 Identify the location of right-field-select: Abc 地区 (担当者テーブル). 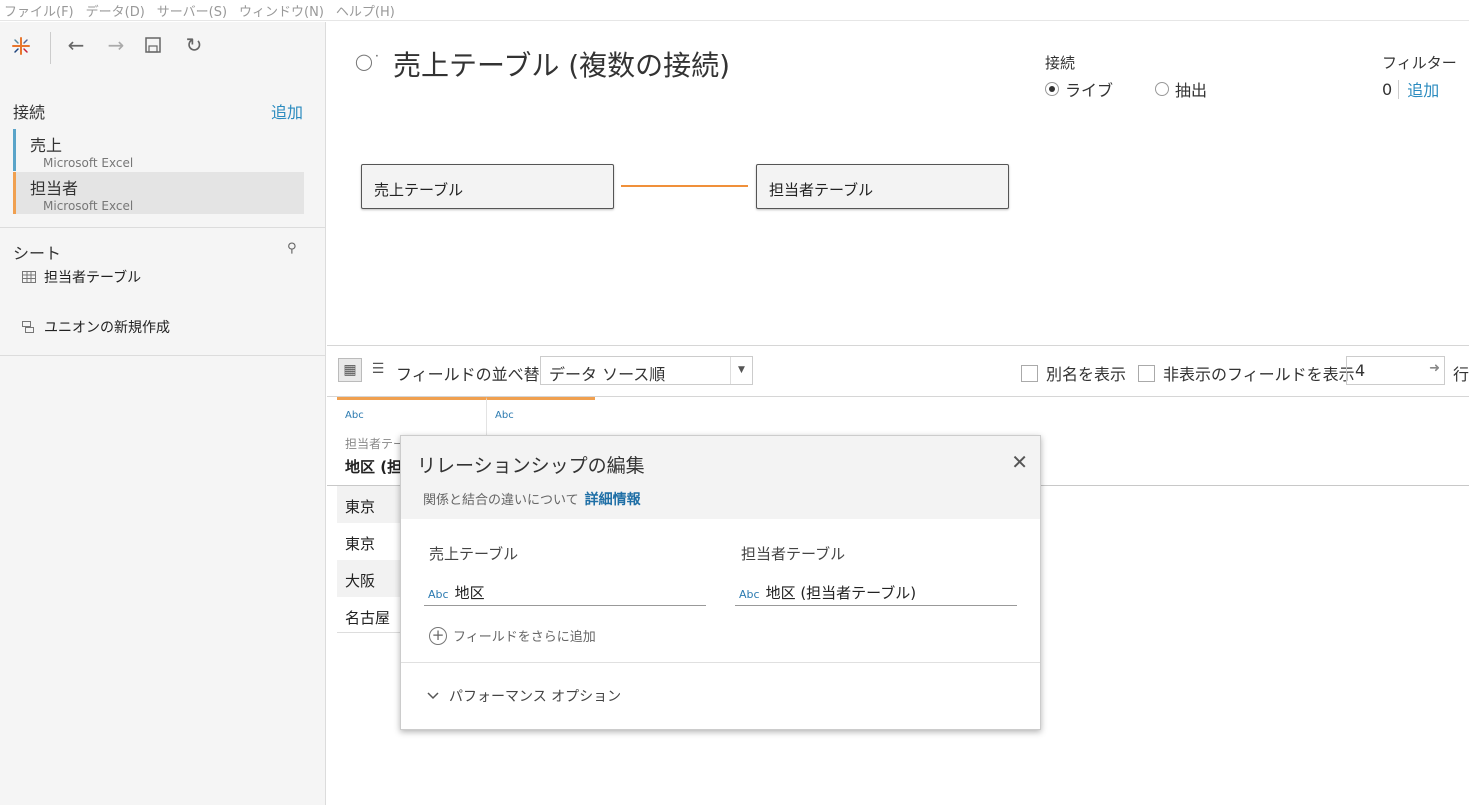
(876, 591).